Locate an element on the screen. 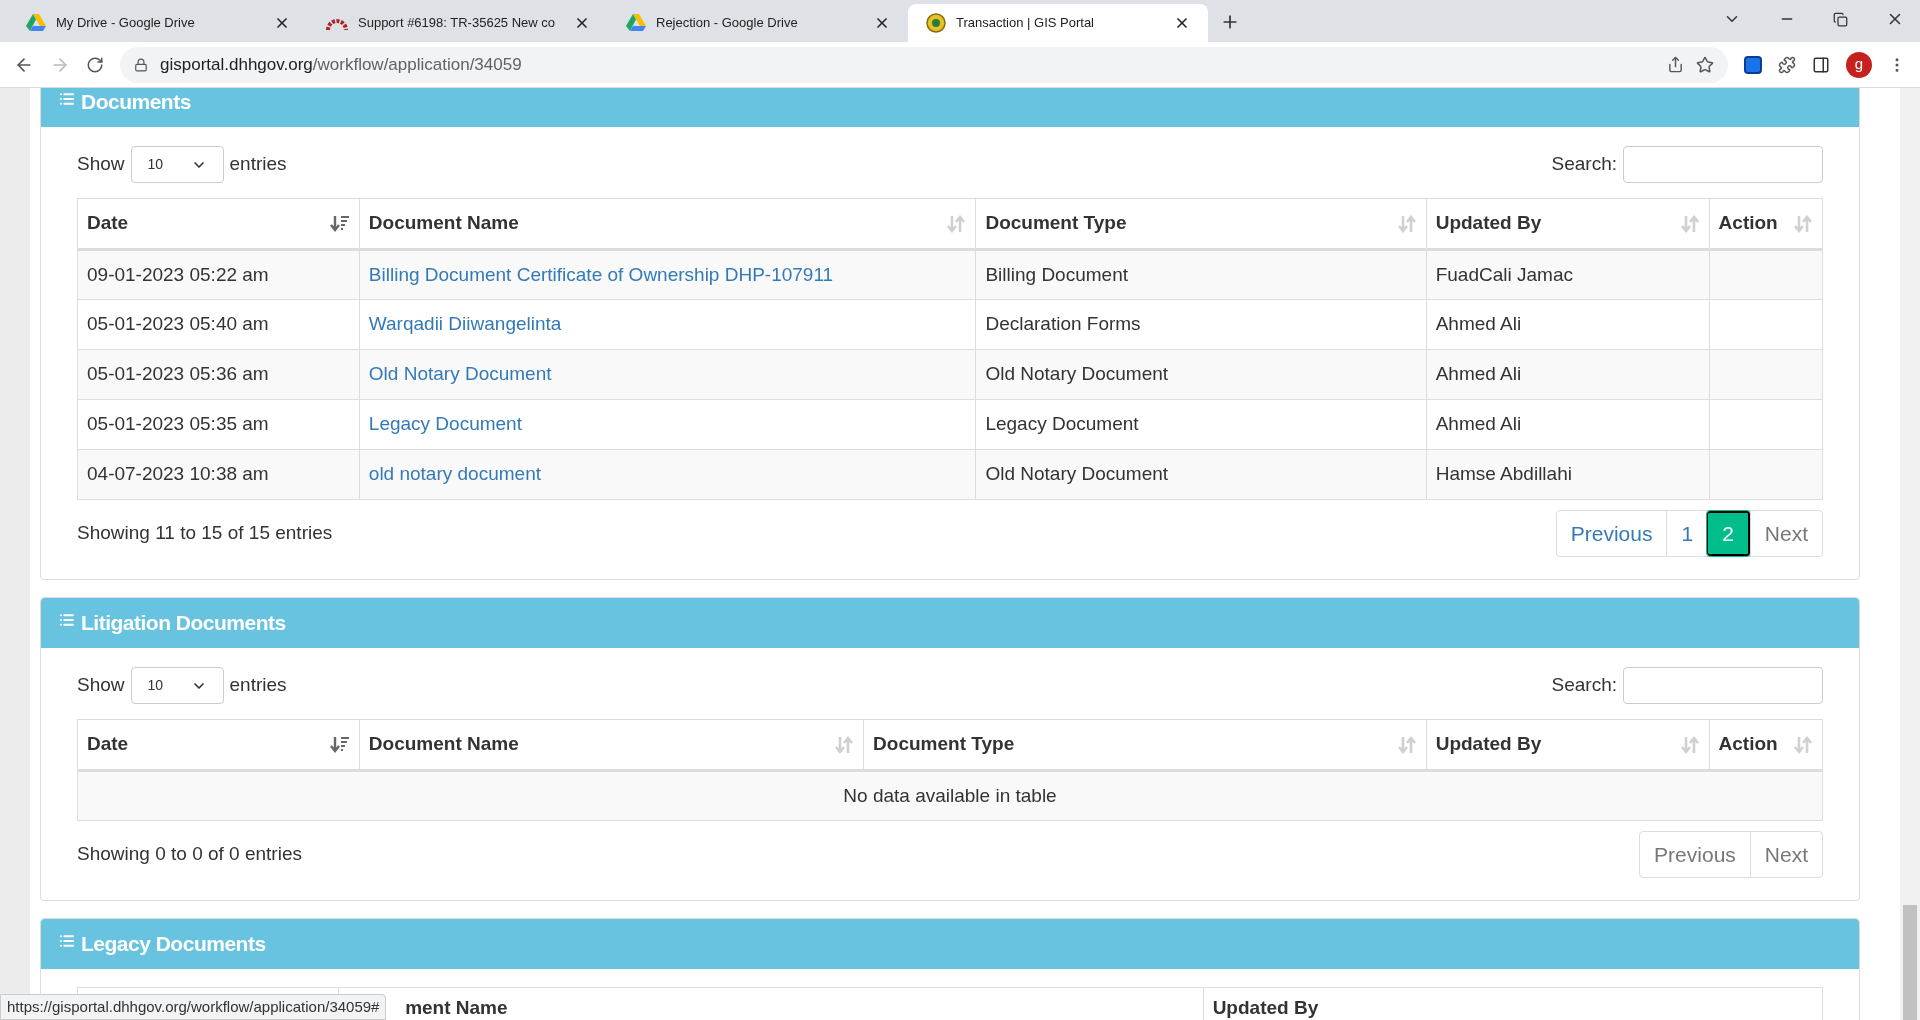  panel-title: Documents is located at coordinates (136, 102).